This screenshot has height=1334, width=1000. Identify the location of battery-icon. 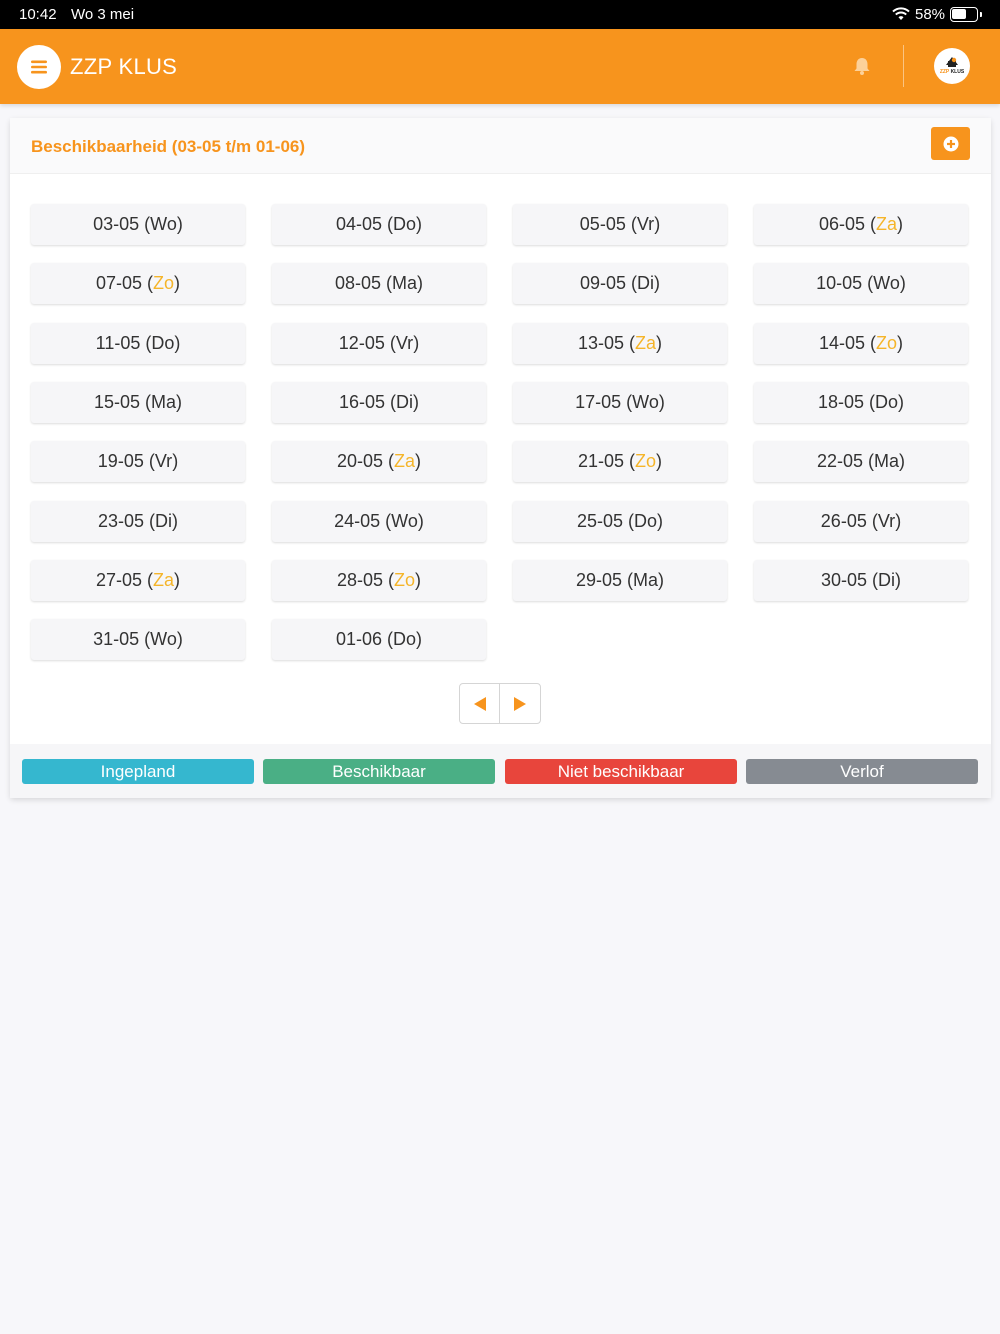
(966, 14).